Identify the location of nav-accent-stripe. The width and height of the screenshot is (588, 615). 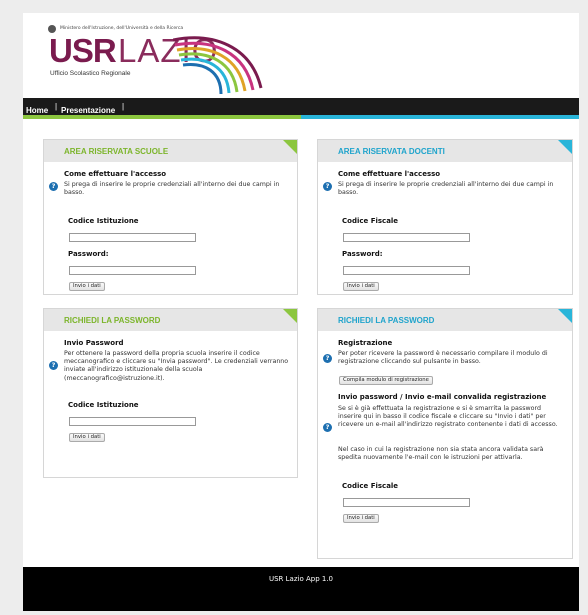
(301, 117).